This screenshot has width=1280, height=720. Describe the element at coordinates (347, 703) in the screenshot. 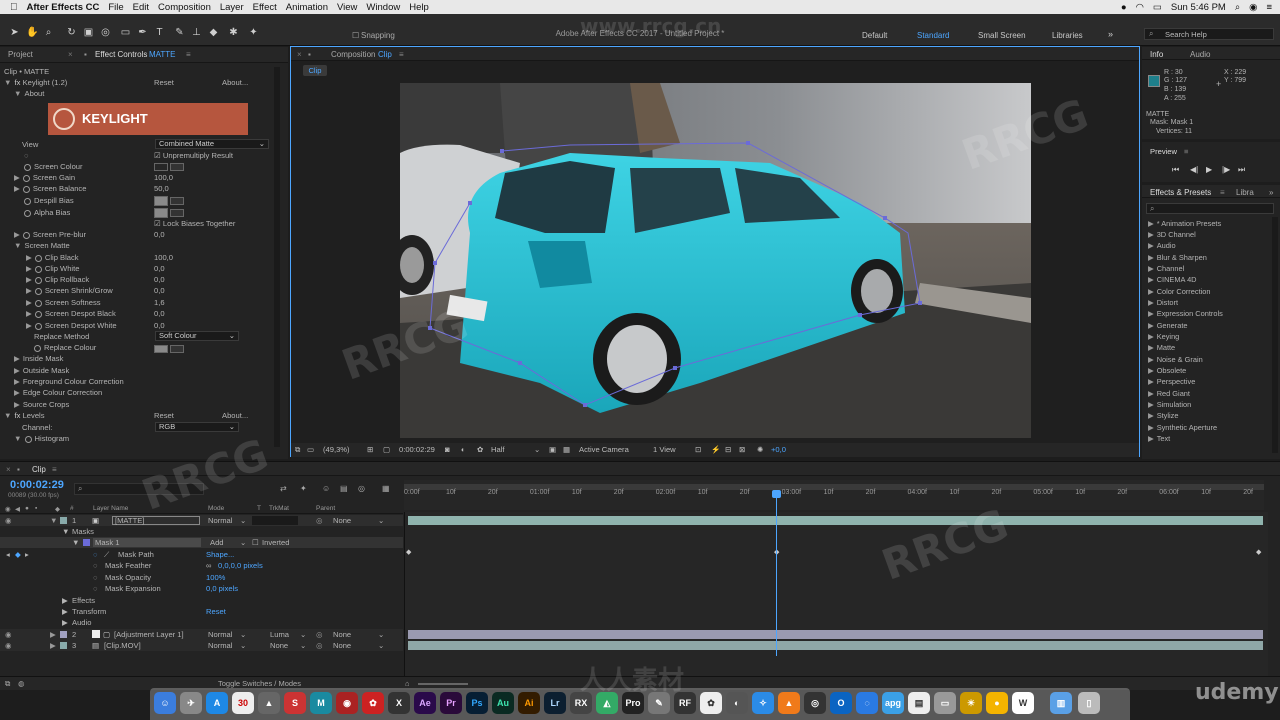

I see `app-icon: ◉` at that location.